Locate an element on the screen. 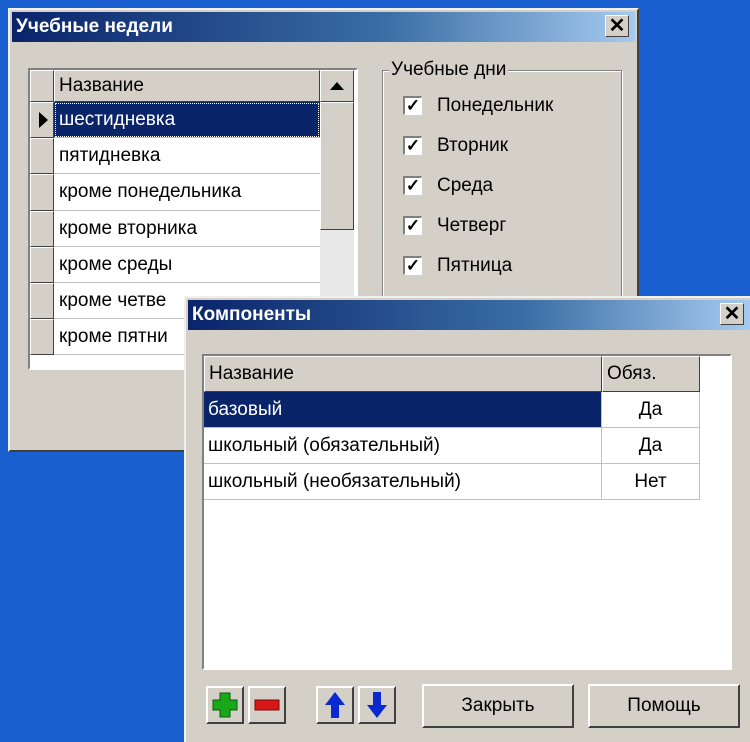 This screenshot has height=742, width=750. plus-icon is located at coordinates (225, 705).